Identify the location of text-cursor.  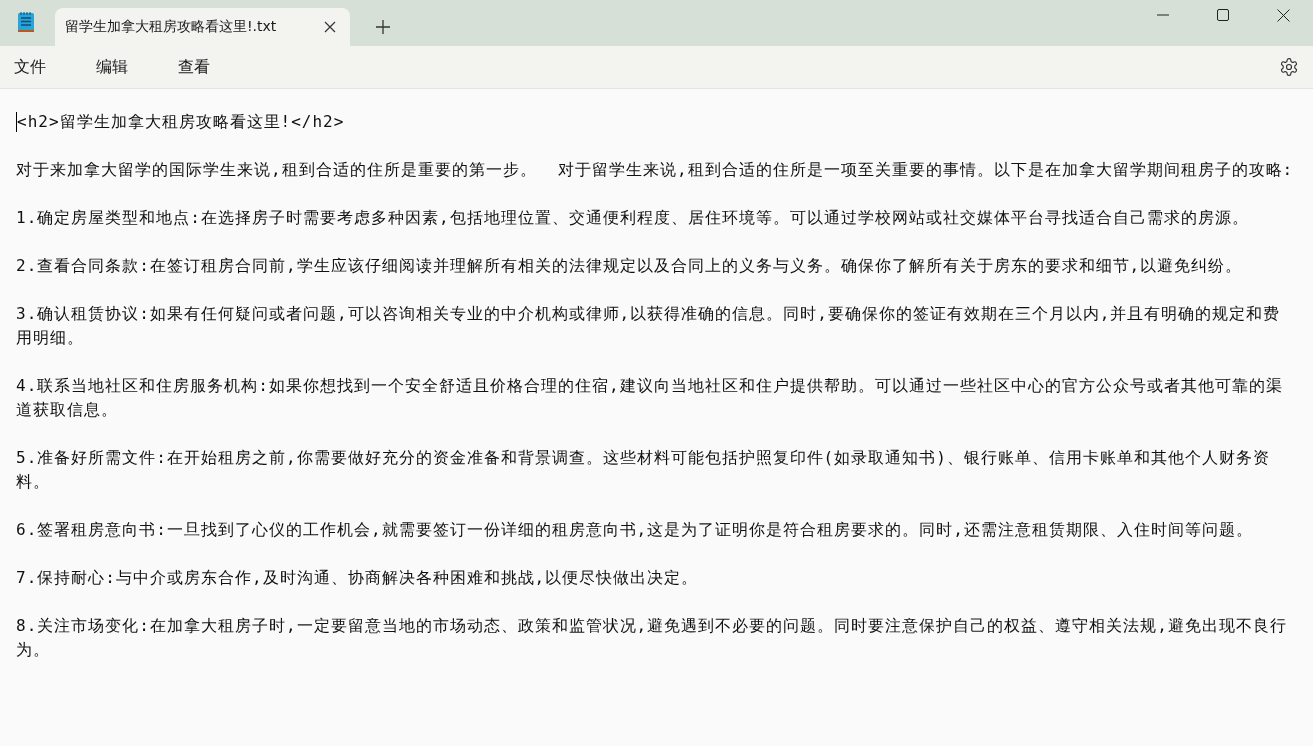
(16, 122).